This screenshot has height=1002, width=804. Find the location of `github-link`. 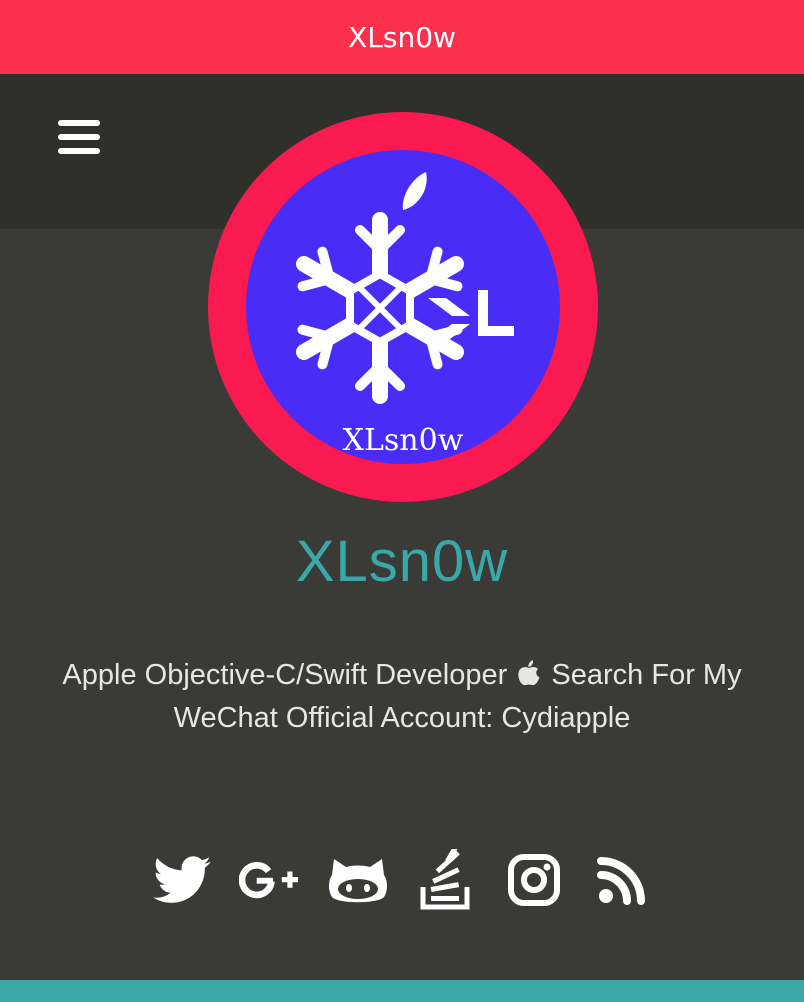

github-link is located at coordinates (358, 880).